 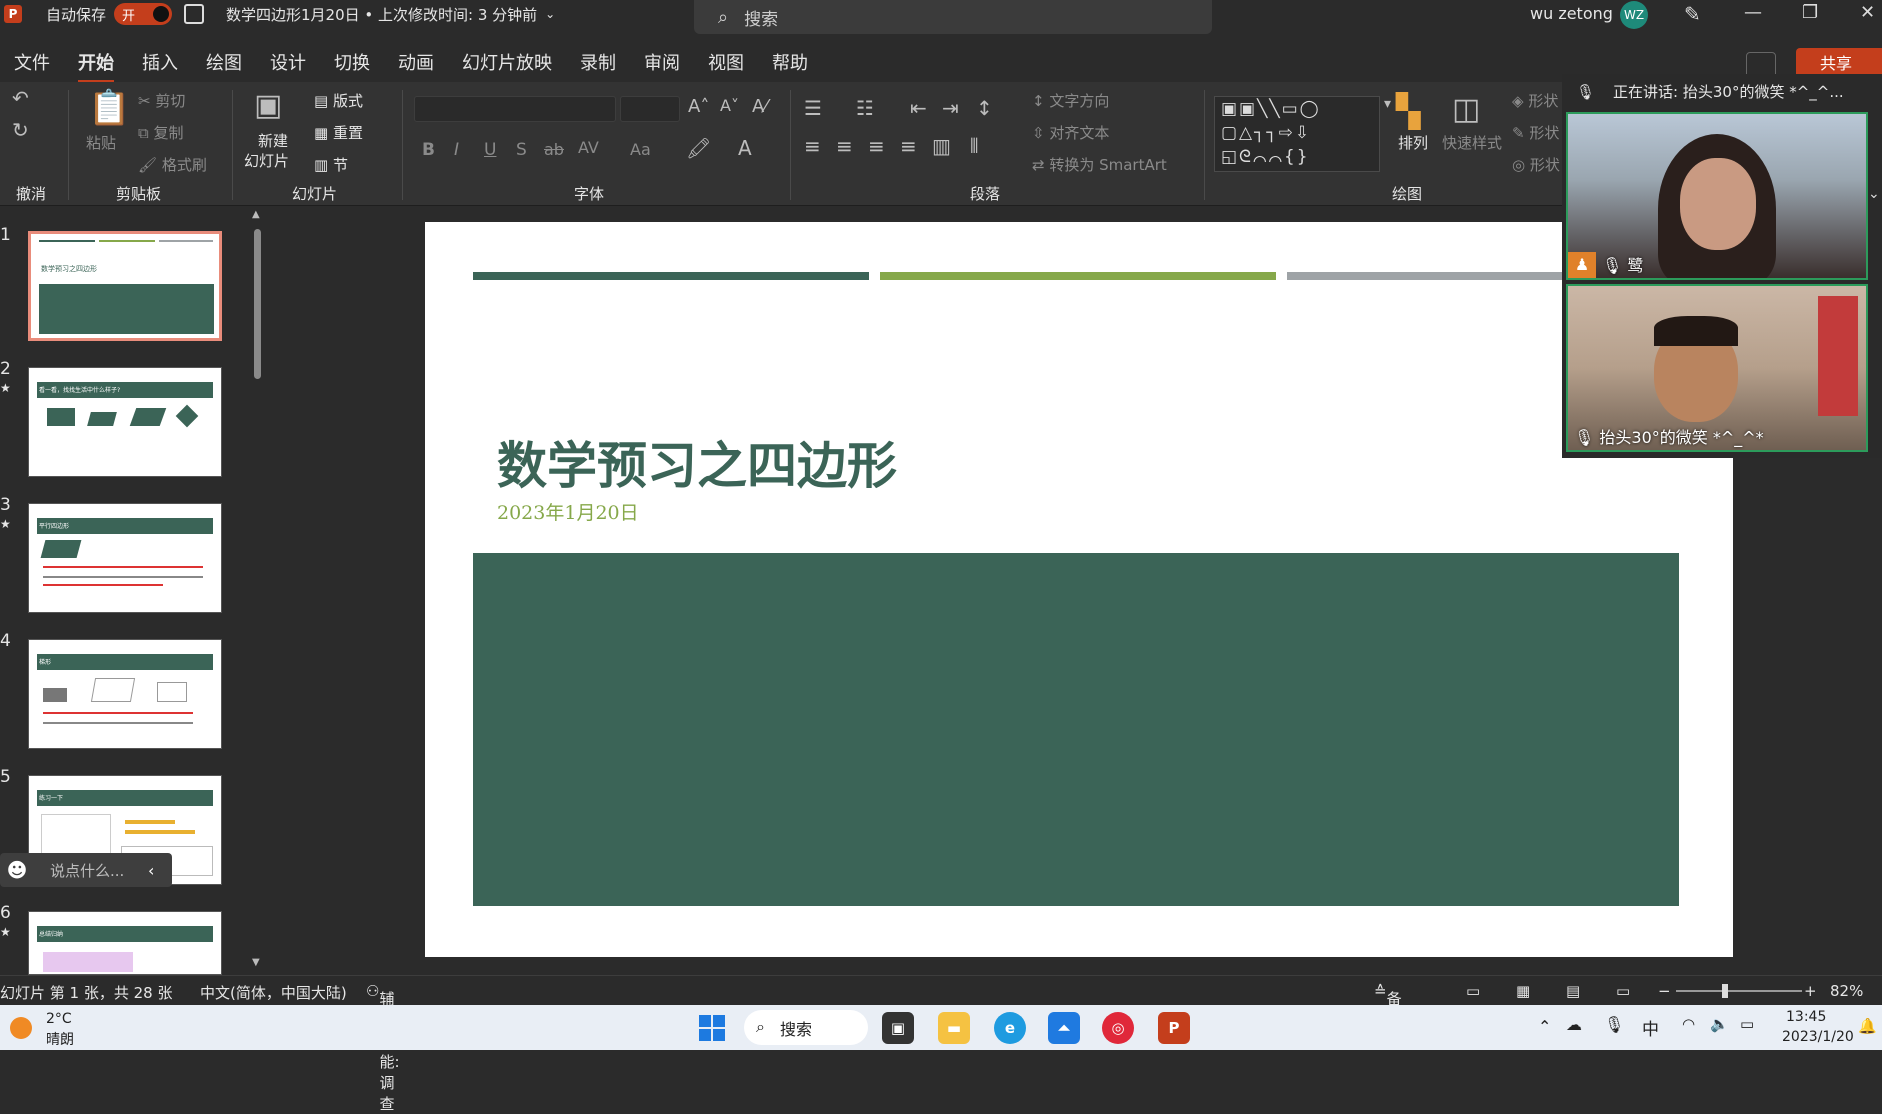 What do you see at coordinates (17, 870) in the screenshot?
I see `emoji-icon: ☻` at bounding box center [17, 870].